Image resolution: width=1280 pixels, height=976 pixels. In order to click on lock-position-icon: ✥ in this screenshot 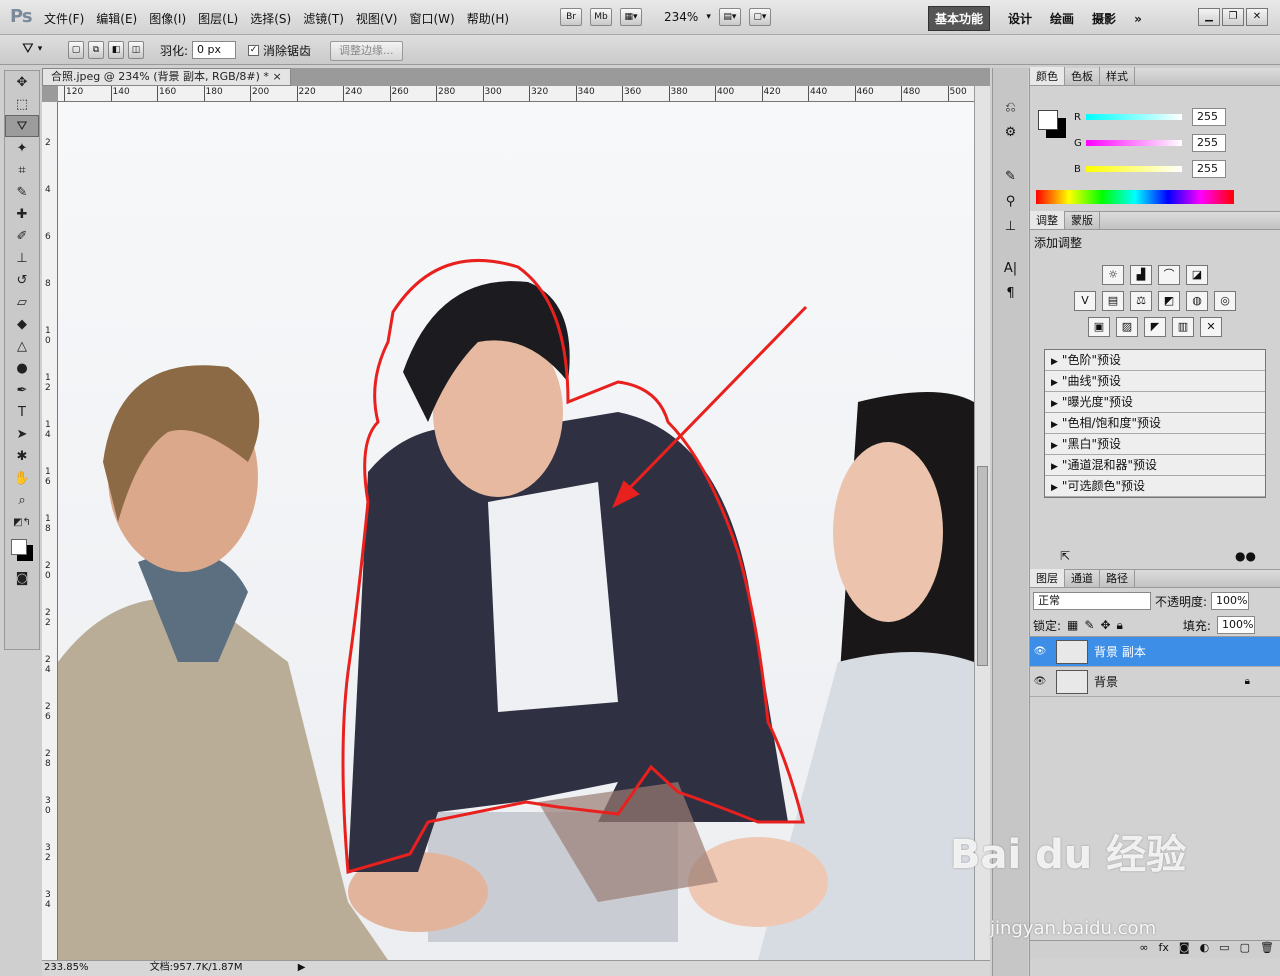, I will do `click(1105, 625)`.